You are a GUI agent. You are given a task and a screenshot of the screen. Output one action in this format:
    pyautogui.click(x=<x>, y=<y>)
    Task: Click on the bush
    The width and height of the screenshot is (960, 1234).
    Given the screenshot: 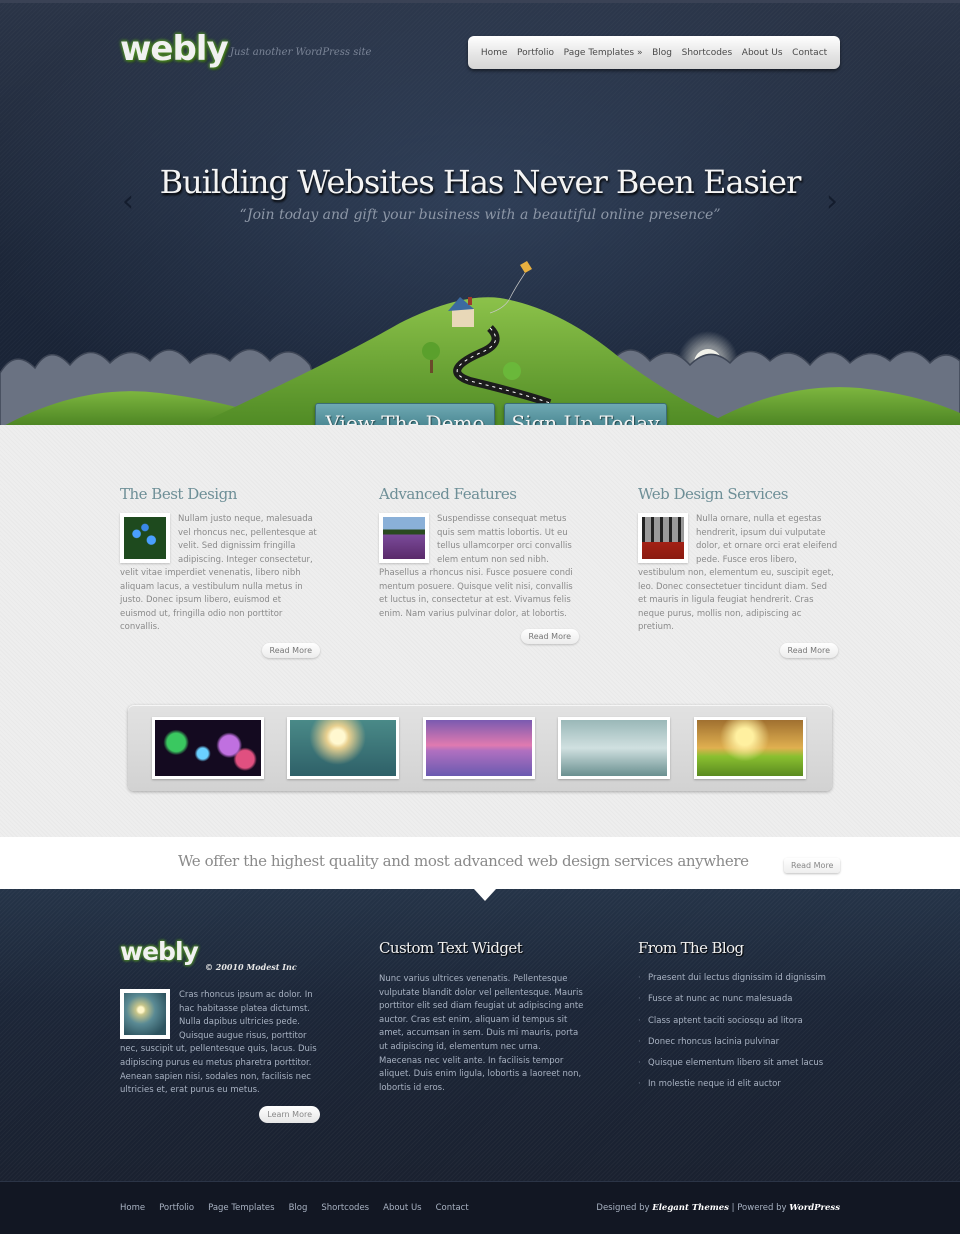 What is the action you would take?
    pyautogui.click(x=512, y=371)
    